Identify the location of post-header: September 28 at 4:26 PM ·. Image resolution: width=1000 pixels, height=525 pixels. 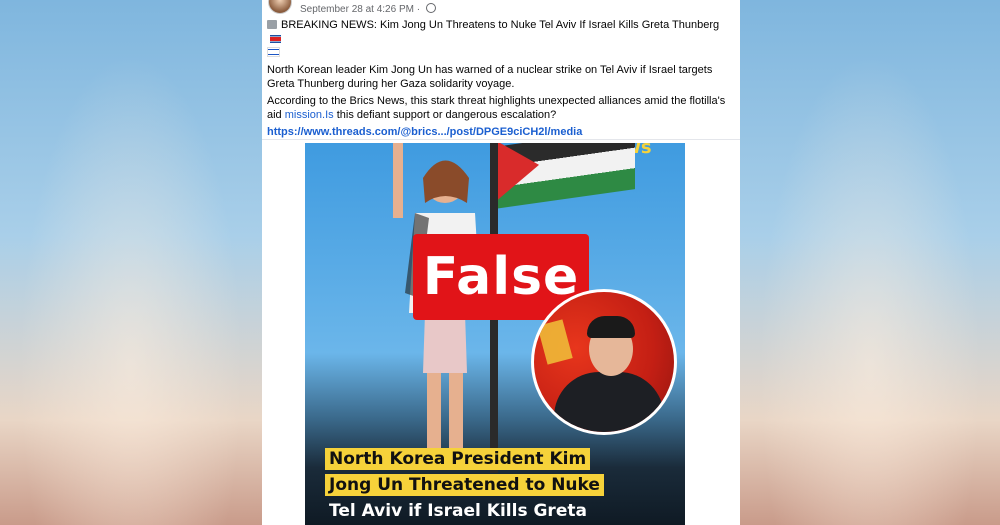
(501, 8).